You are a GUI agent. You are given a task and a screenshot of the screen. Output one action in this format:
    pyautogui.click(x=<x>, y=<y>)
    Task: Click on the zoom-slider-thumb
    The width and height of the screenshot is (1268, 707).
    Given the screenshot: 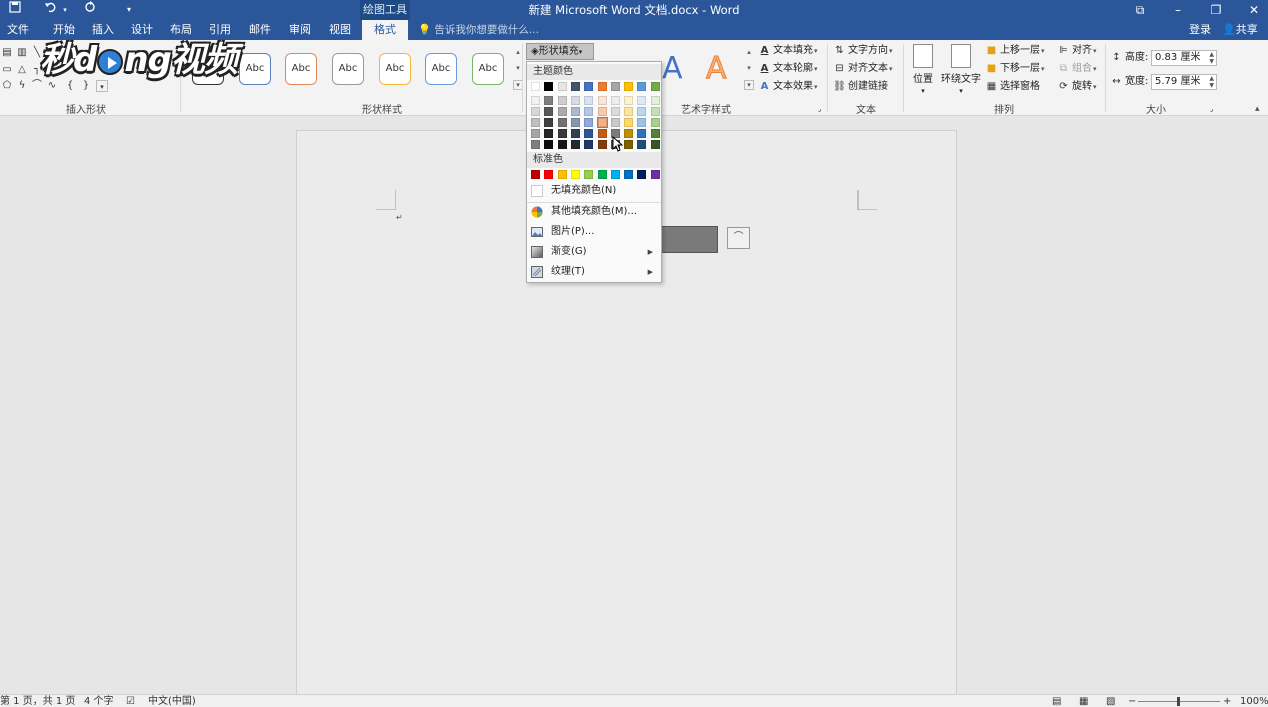 What is the action you would take?
    pyautogui.click(x=1178, y=701)
    